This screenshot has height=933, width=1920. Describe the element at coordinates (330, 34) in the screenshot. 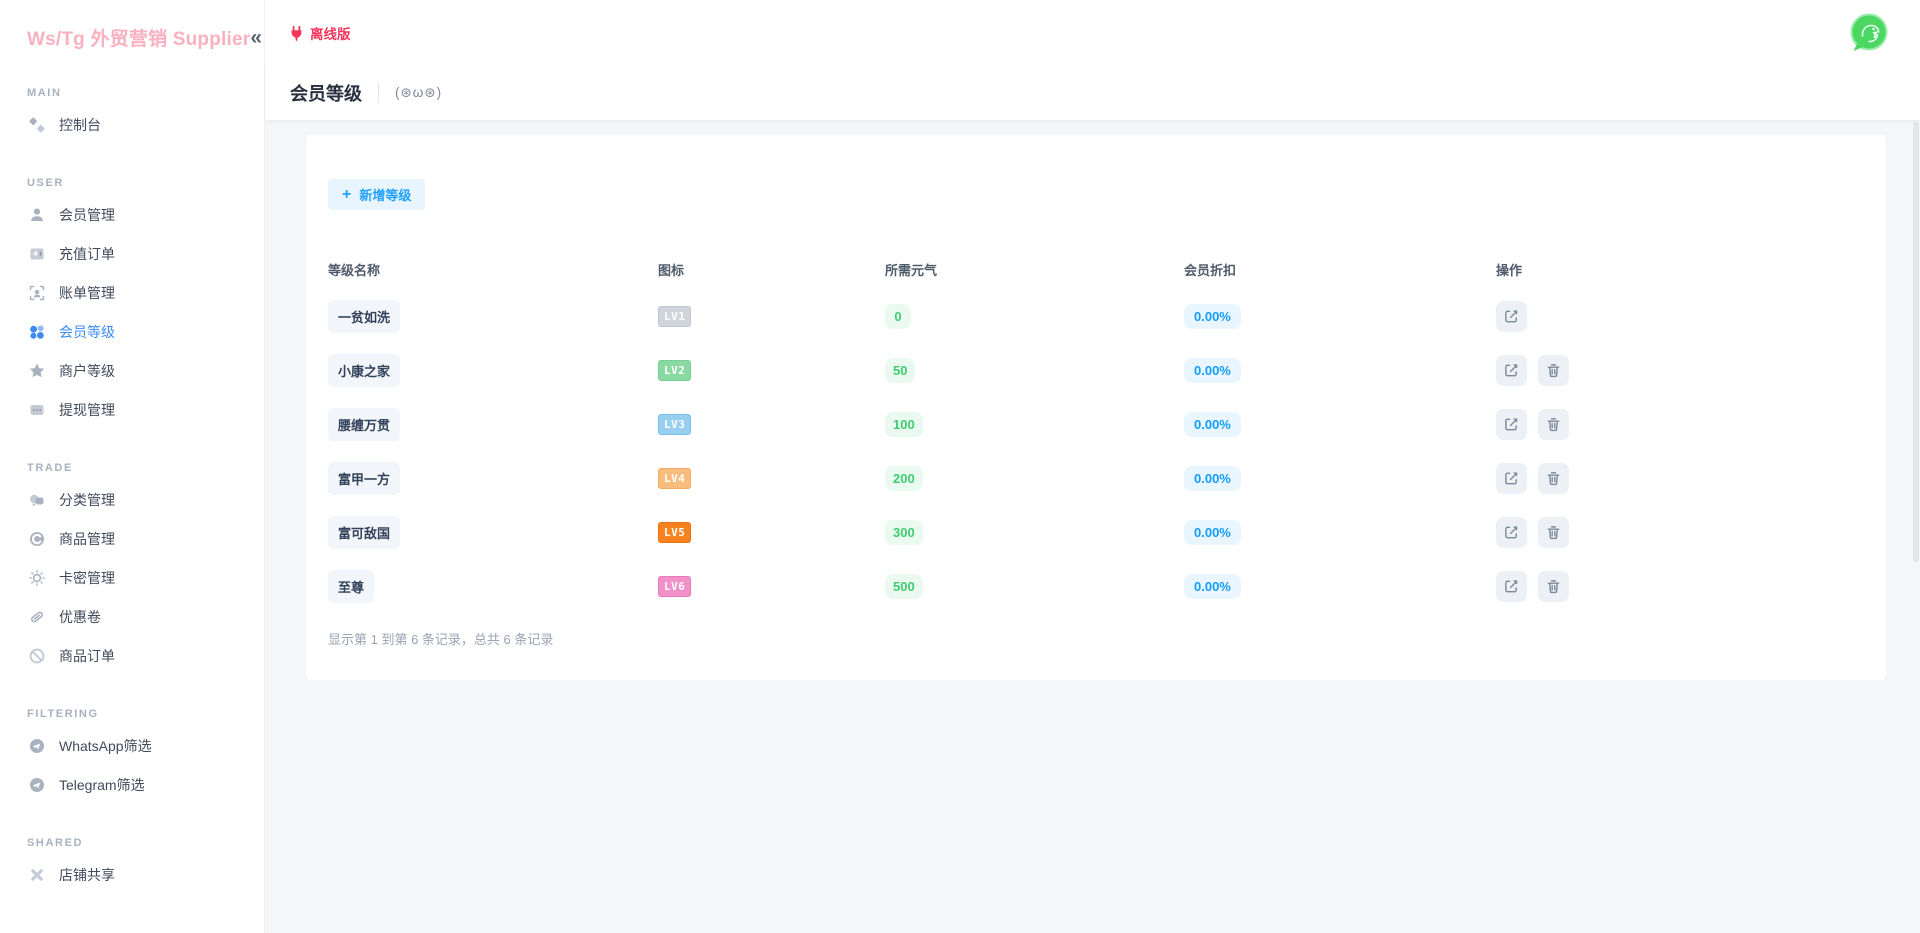

I see `offline-label: 离线版` at that location.